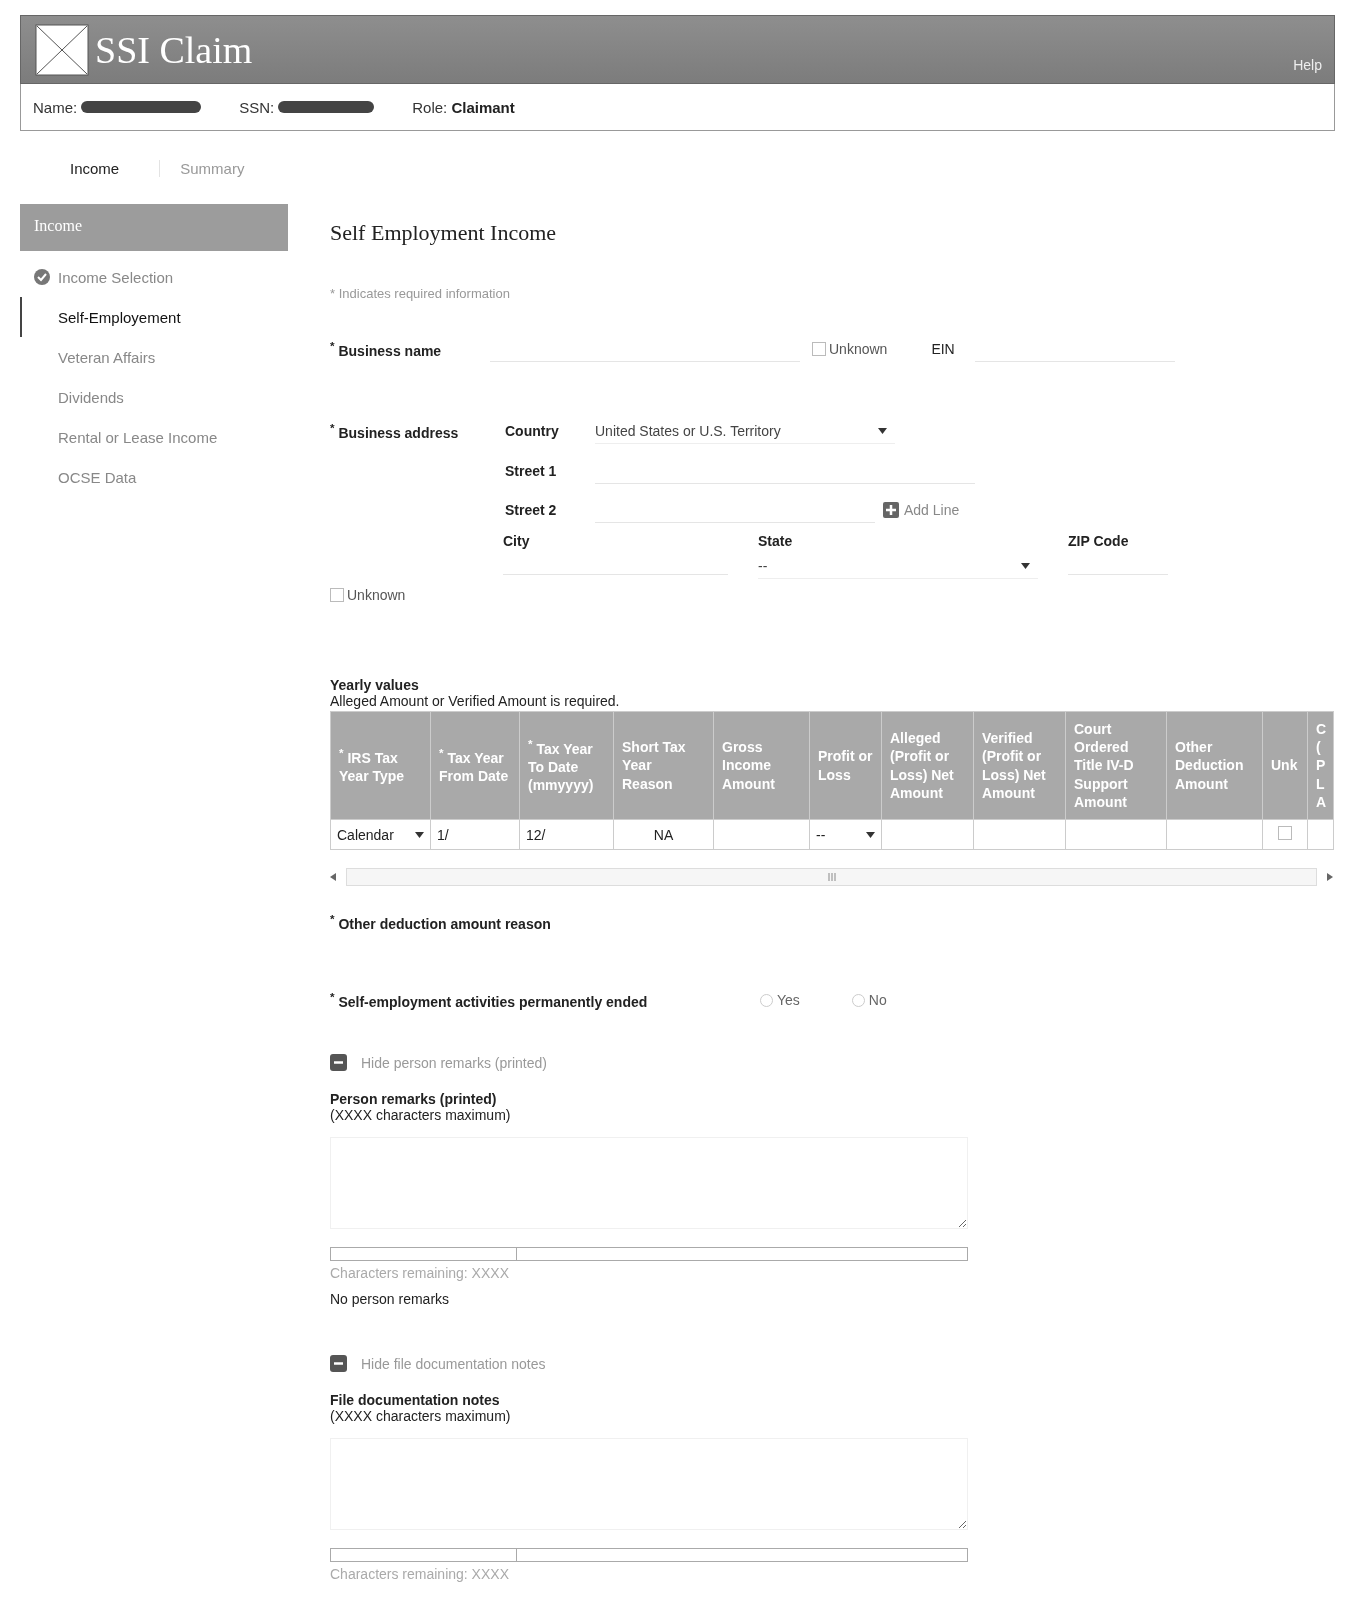 This screenshot has height=1610, width=1365. Describe the element at coordinates (891, 510) in the screenshot. I see `plus-icon` at that location.